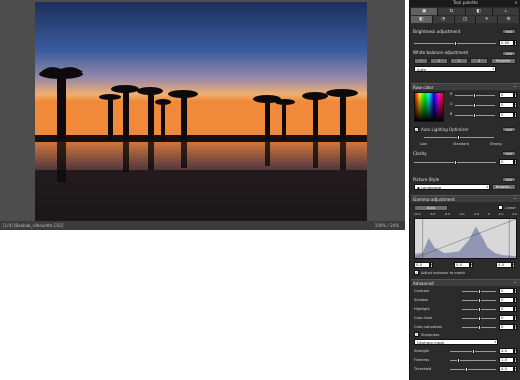 This screenshot has width=520, height=380. Describe the element at coordinates (509, 179) in the screenshot. I see `picture-style-init-button: Init` at that location.